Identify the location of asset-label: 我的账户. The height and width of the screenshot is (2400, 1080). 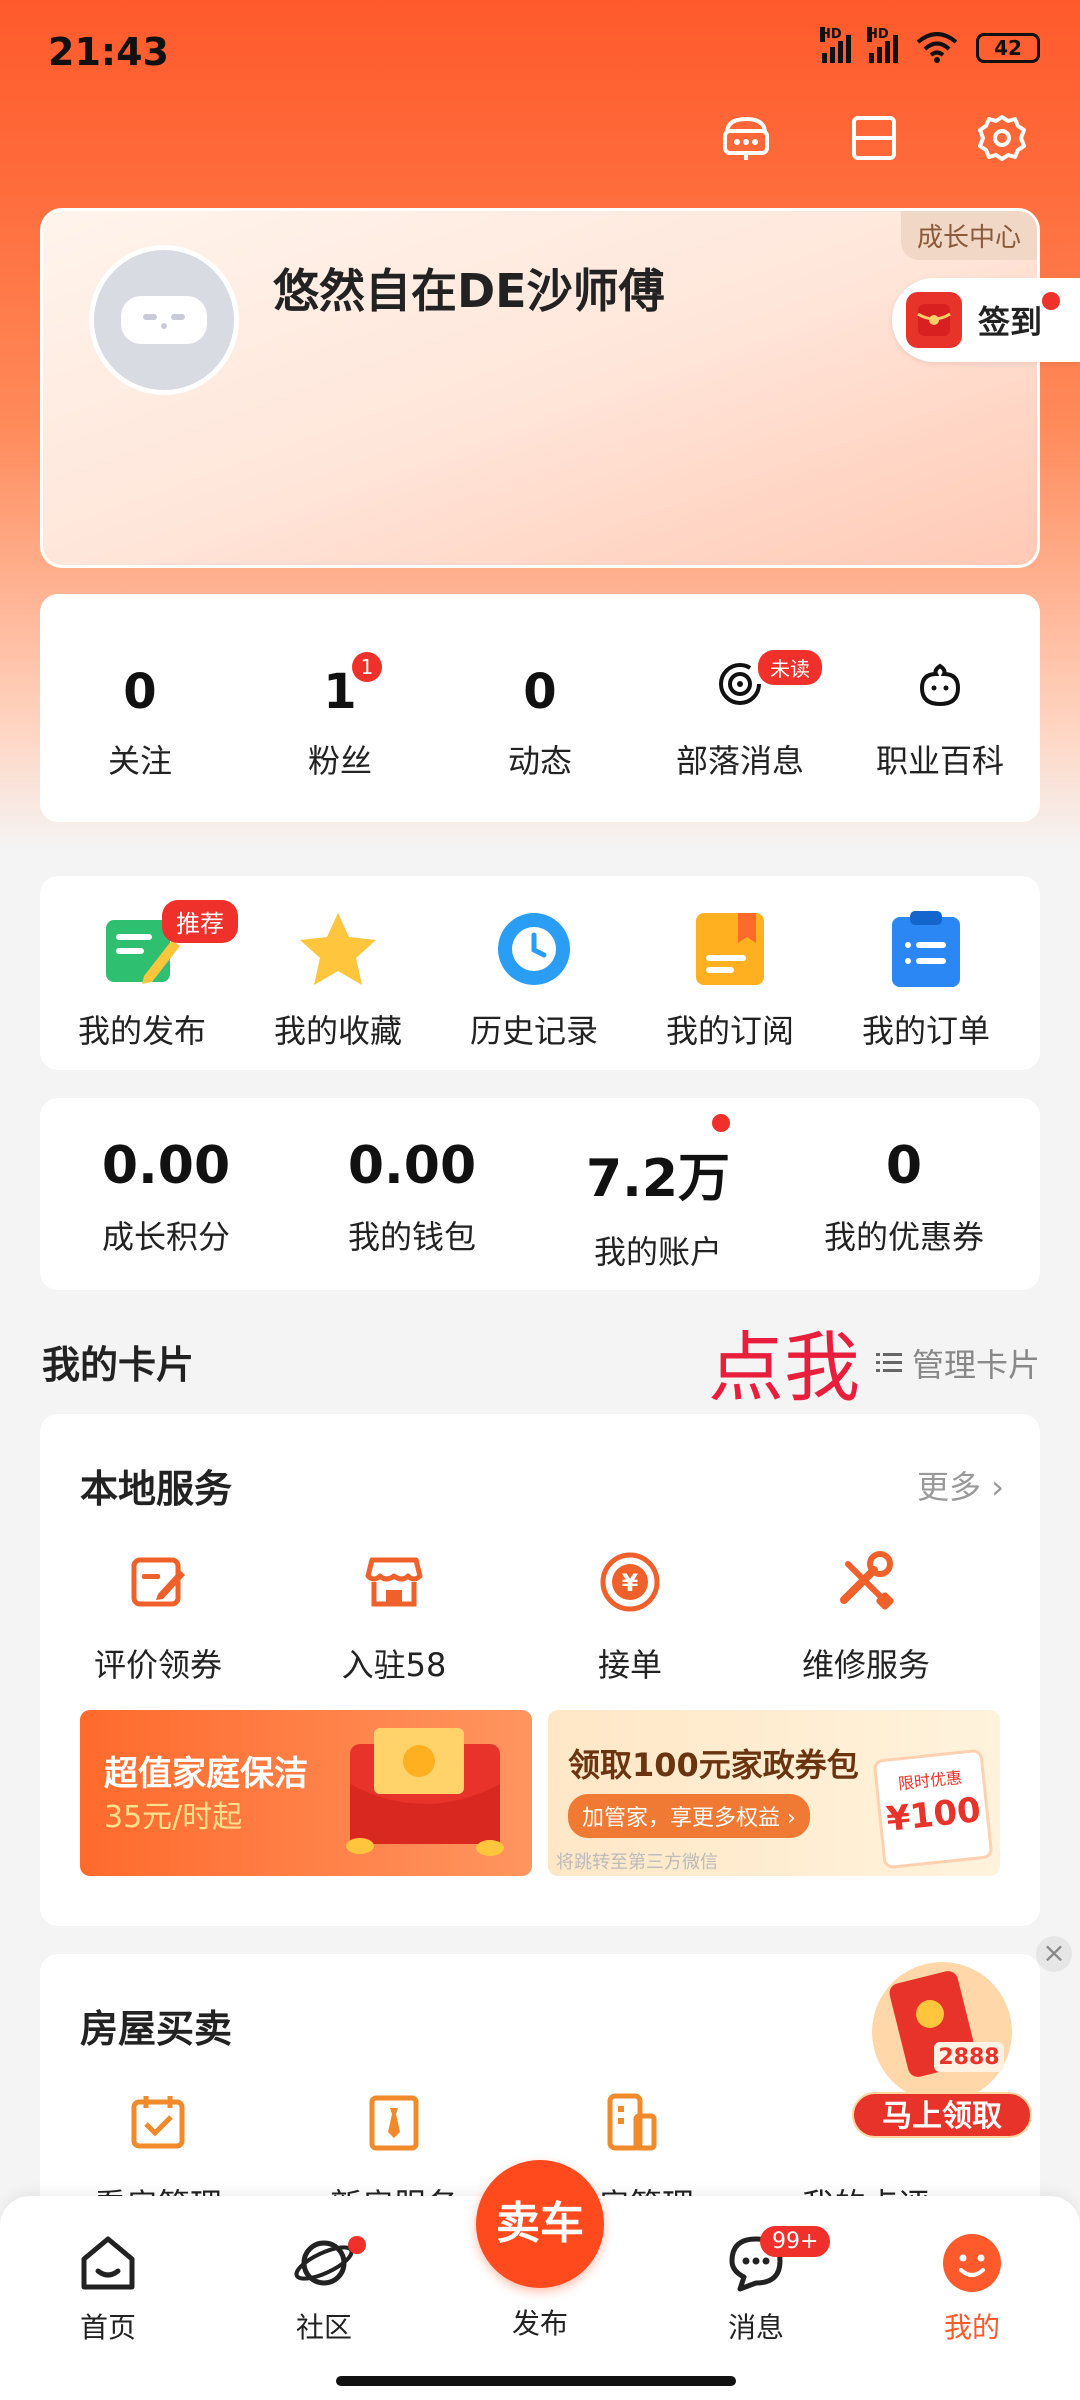
(657, 1252).